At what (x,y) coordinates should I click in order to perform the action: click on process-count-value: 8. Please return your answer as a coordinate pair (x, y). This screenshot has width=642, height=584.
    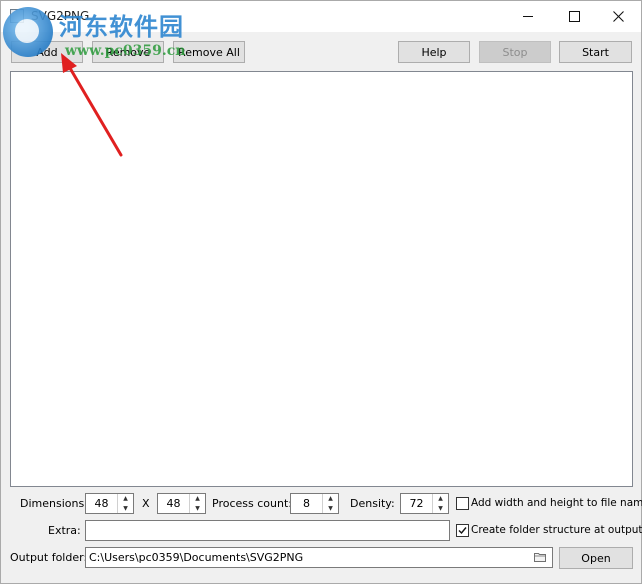
    Looking at the image, I should click on (306, 503).